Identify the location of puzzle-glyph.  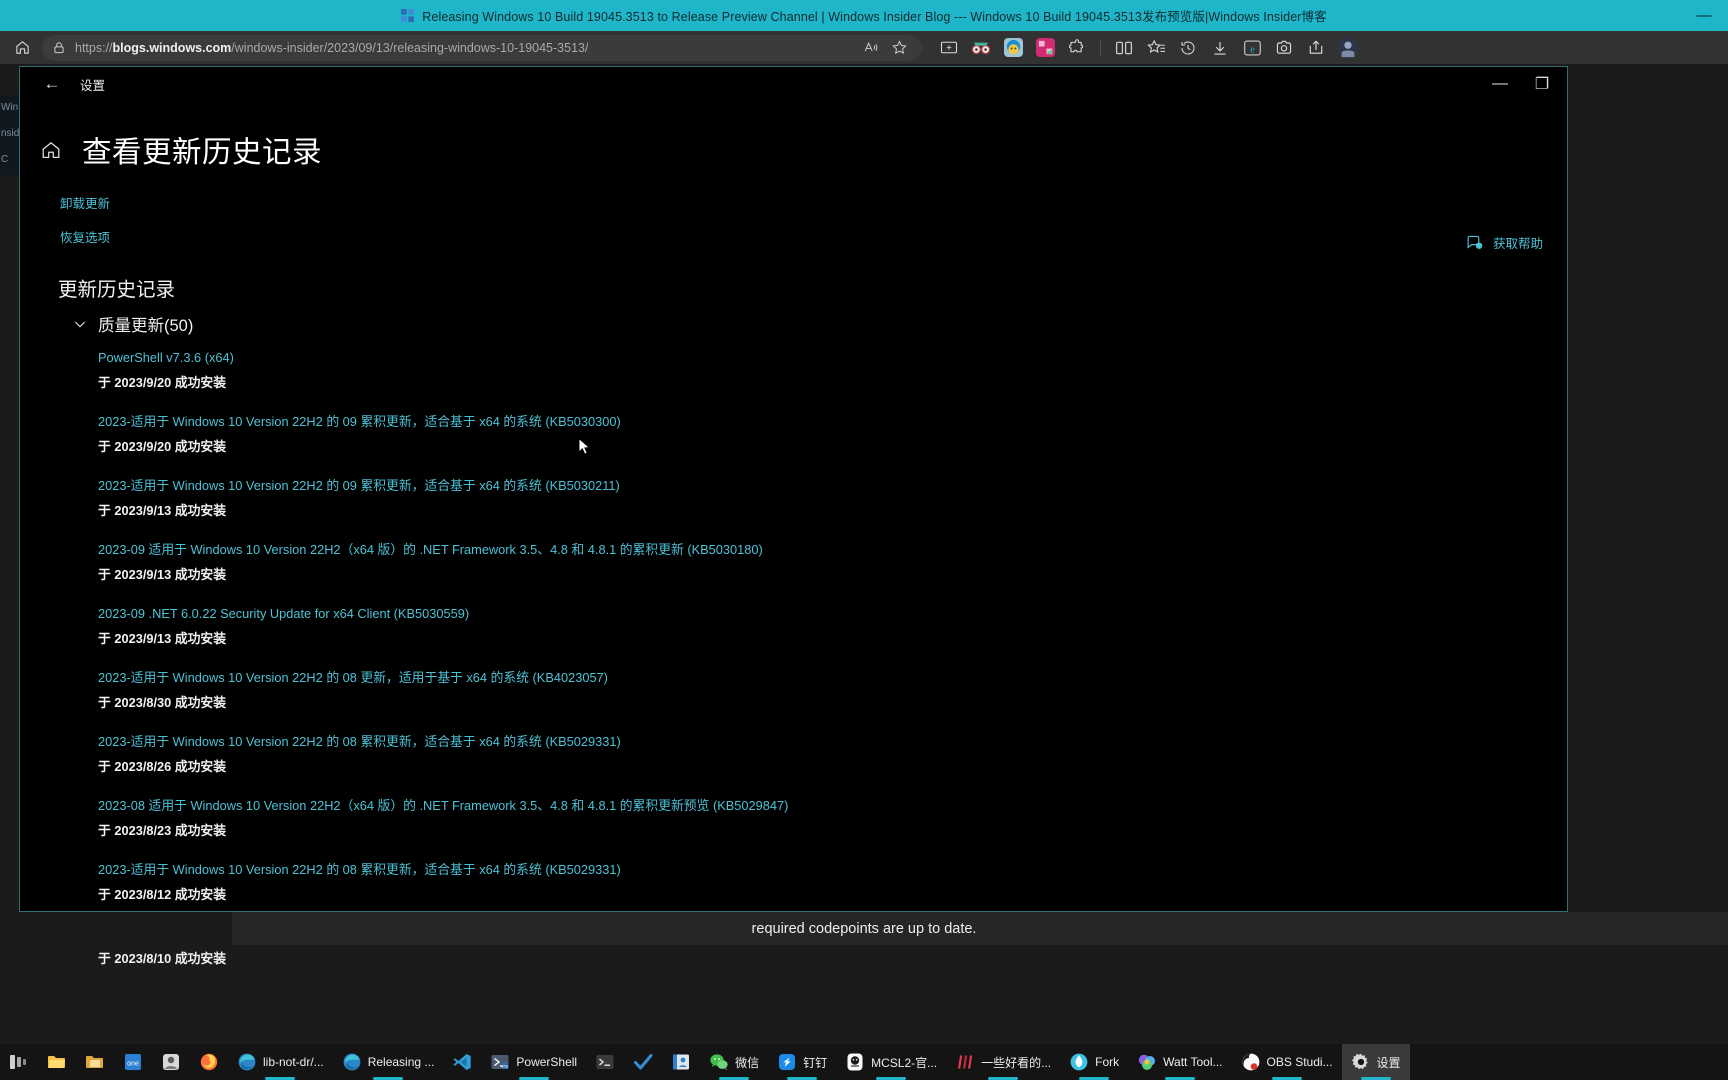
(1076, 45).